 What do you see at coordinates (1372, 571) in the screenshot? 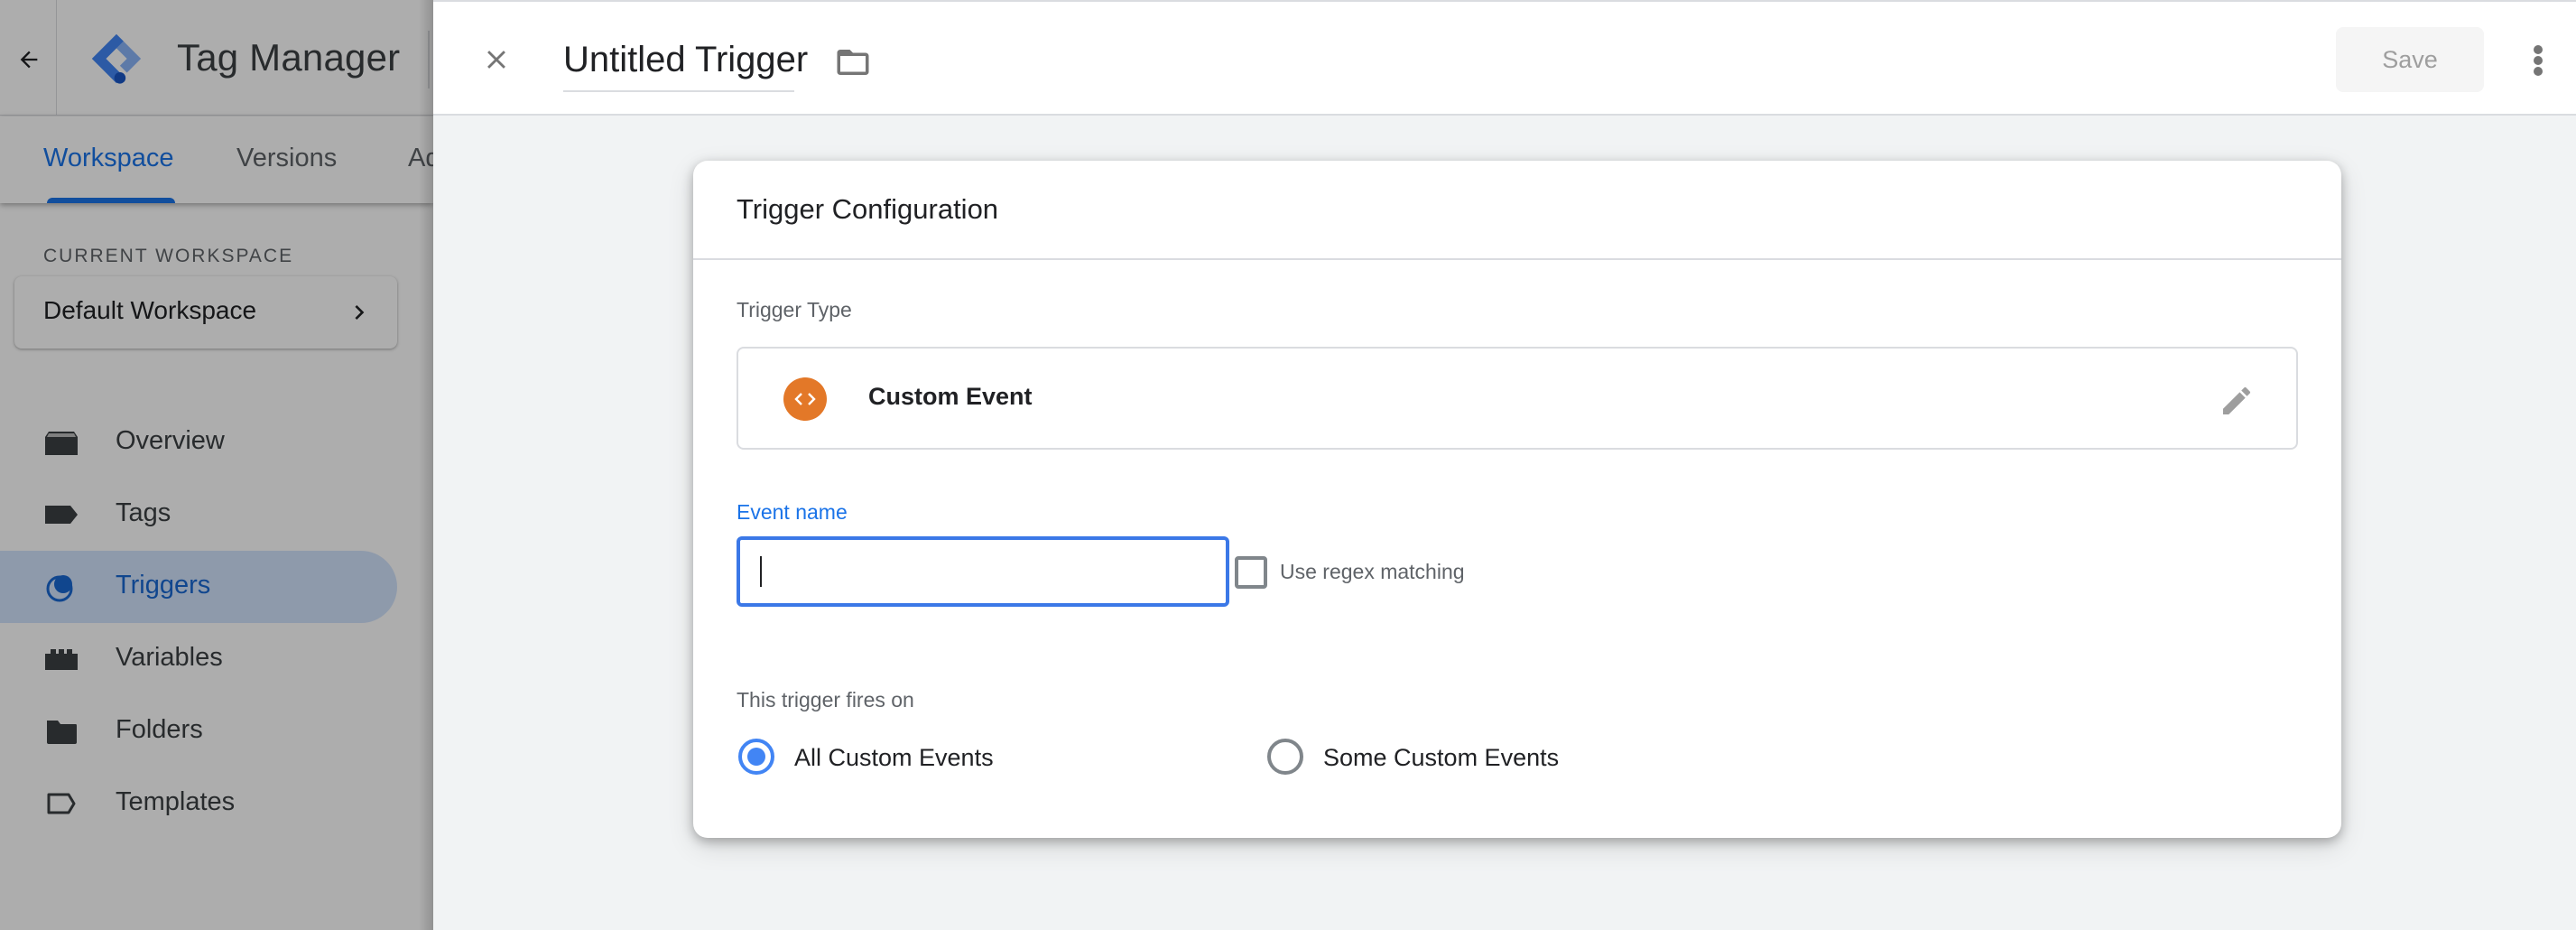
I see `regex-label: Use regex matching` at bounding box center [1372, 571].